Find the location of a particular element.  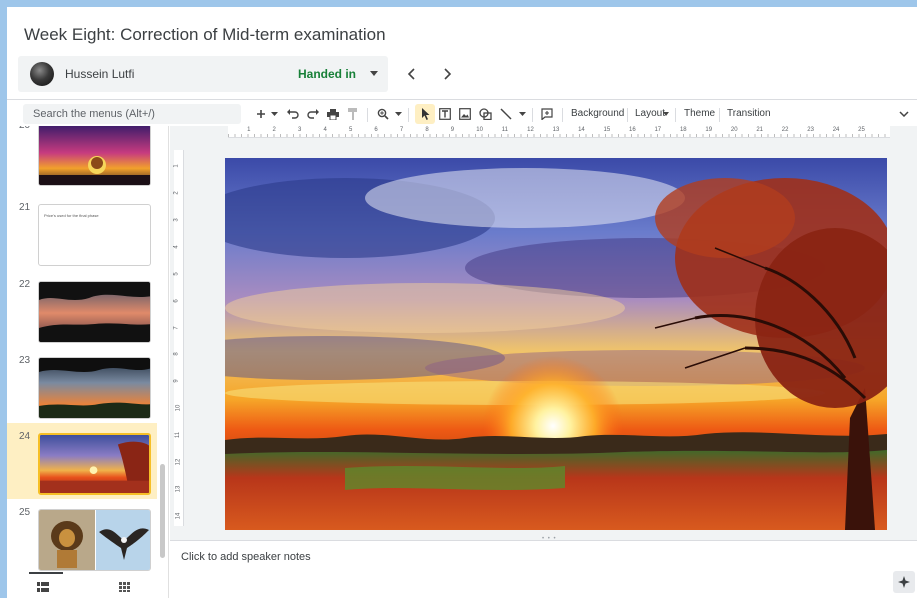

slide-number: 23 is located at coordinates (25, 360).